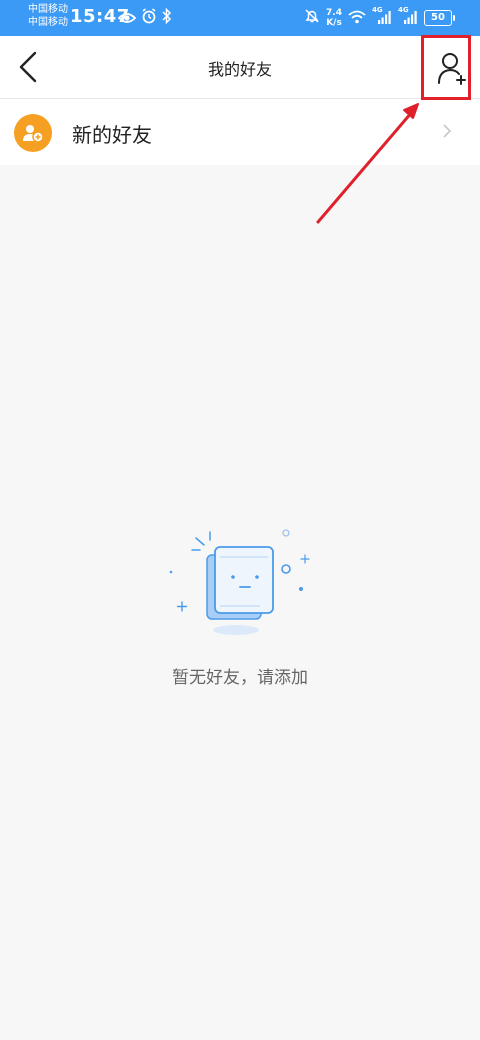 The height and width of the screenshot is (1040, 480). I want to click on eye-icon, so click(127, 18).